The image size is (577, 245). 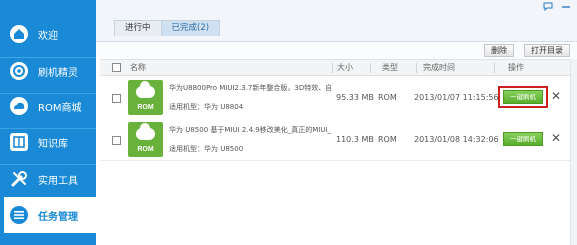 What do you see at coordinates (250, 88) in the screenshot?
I see `rom-title: 华为U8800Pro MIUI2.3.7新年整合版，3D特效、自由` at bounding box center [250, 88].